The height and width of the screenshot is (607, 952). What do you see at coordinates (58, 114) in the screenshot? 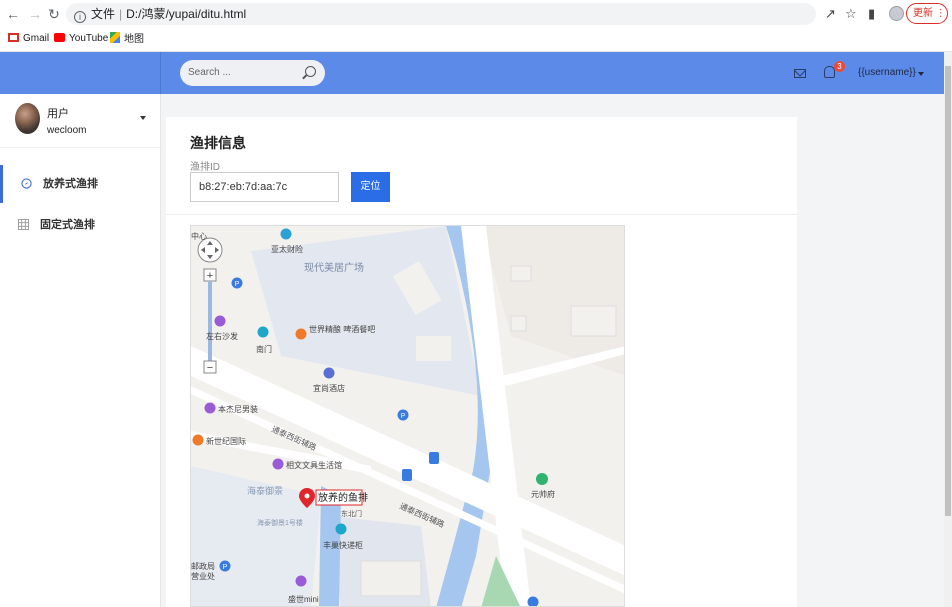
I see `user-title: 用户` at bounding box center [58, 114].